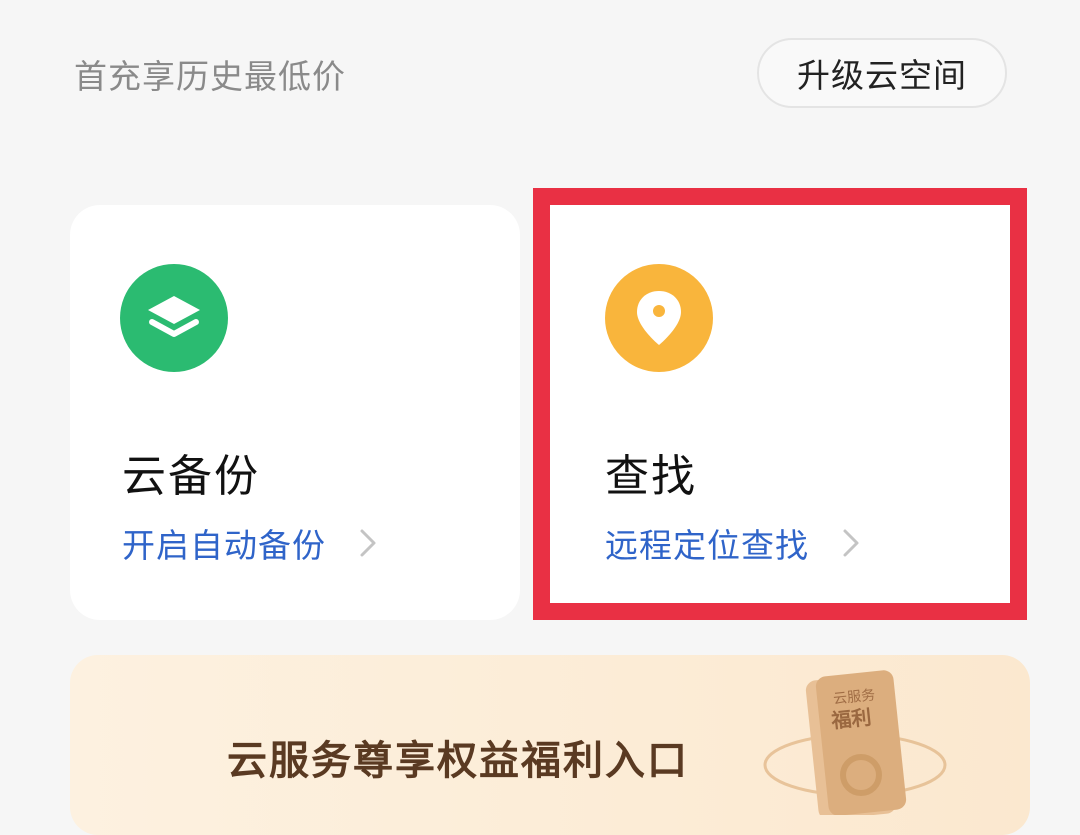 The width and height of the screenshot is (1080, 835). Describe the element at coordinates (224, 545) in the screenshot. I see `enable-auto-backup-label: 开启自动备份` at that location.